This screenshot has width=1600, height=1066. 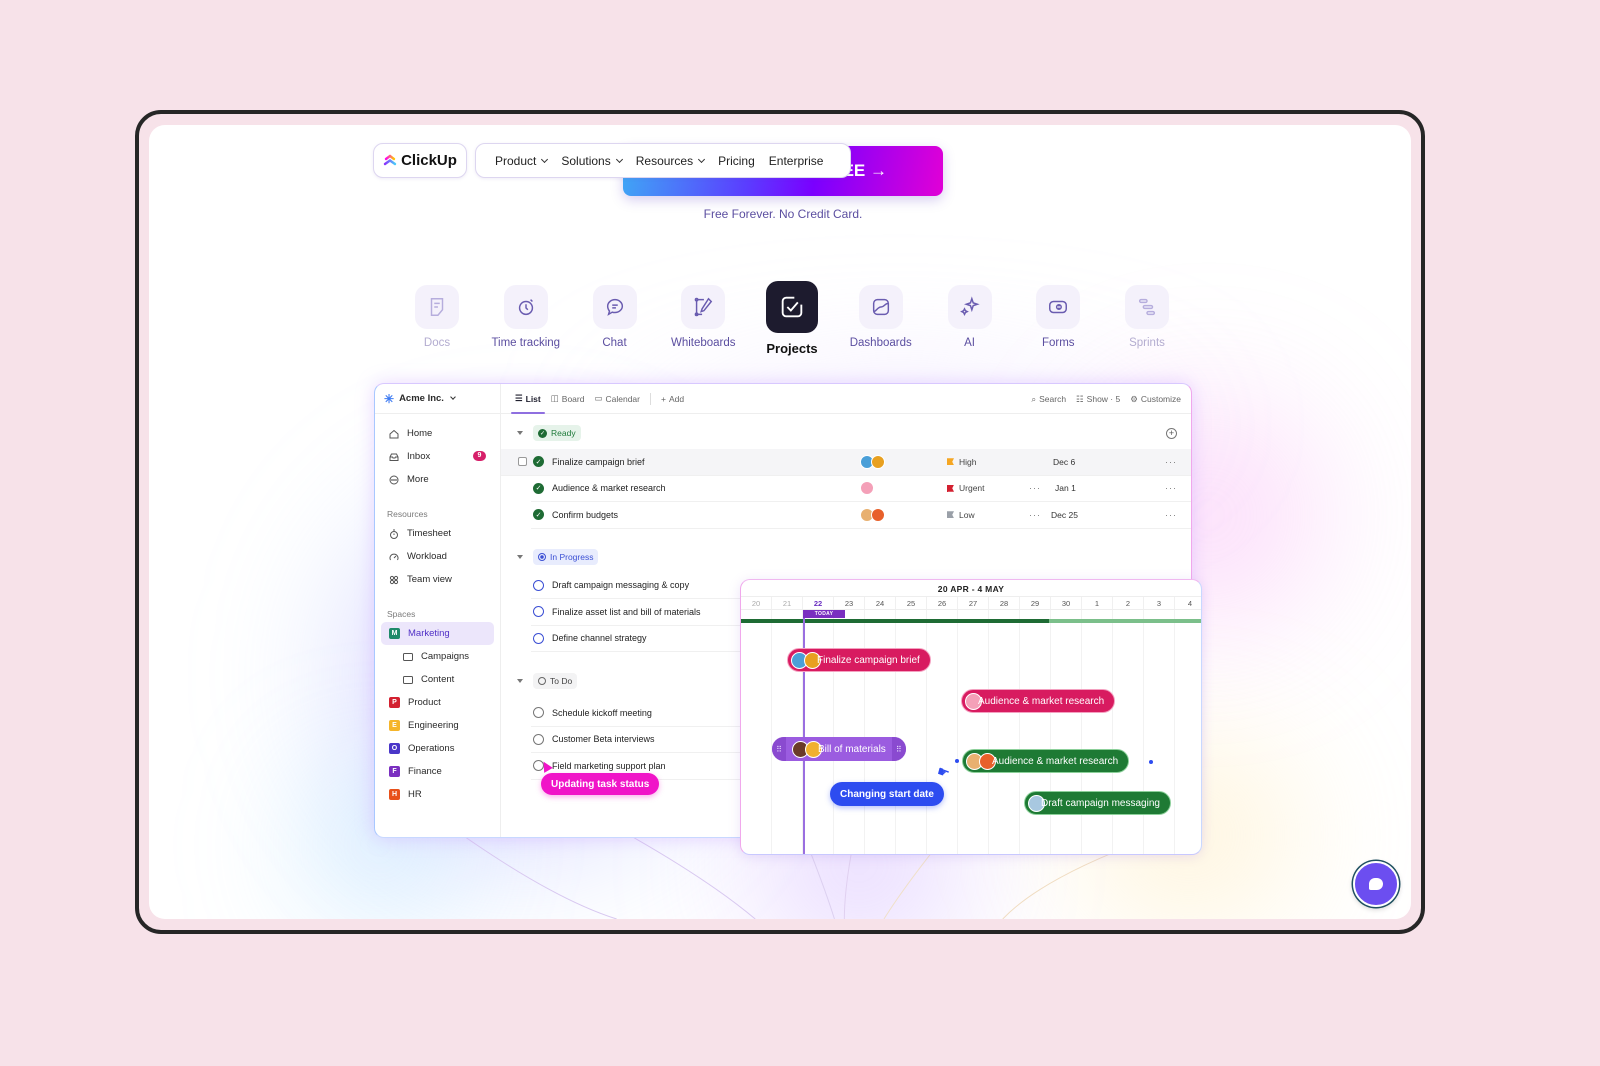 I want to click on tab-board: ◫ Board, so click(x=568, y=399).